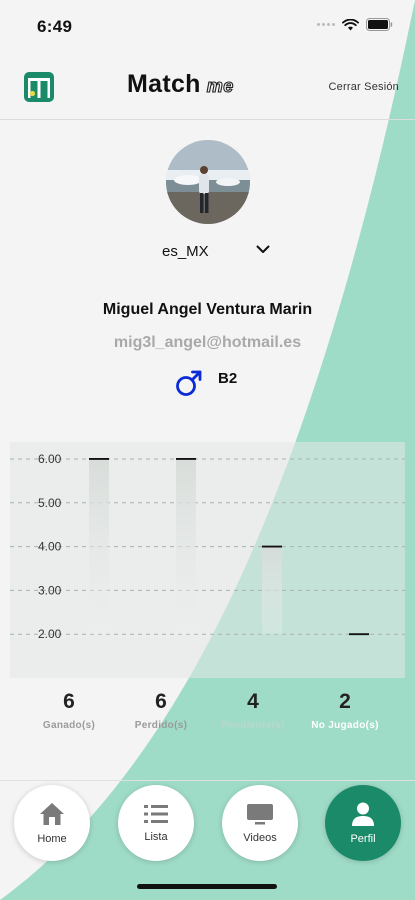 The width and height of the screenshot is (415, 900). I want to click on logout-button: Cerrar Sesión, so click(364, 87).